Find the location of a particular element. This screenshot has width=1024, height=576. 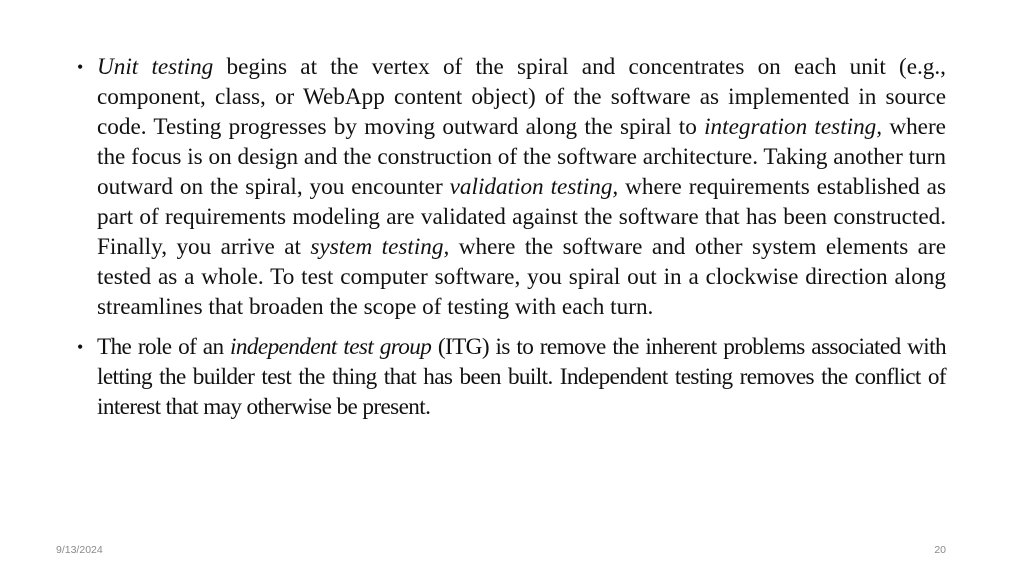

term-independent-test-group: independent test group is located at coordinates (331, 347).